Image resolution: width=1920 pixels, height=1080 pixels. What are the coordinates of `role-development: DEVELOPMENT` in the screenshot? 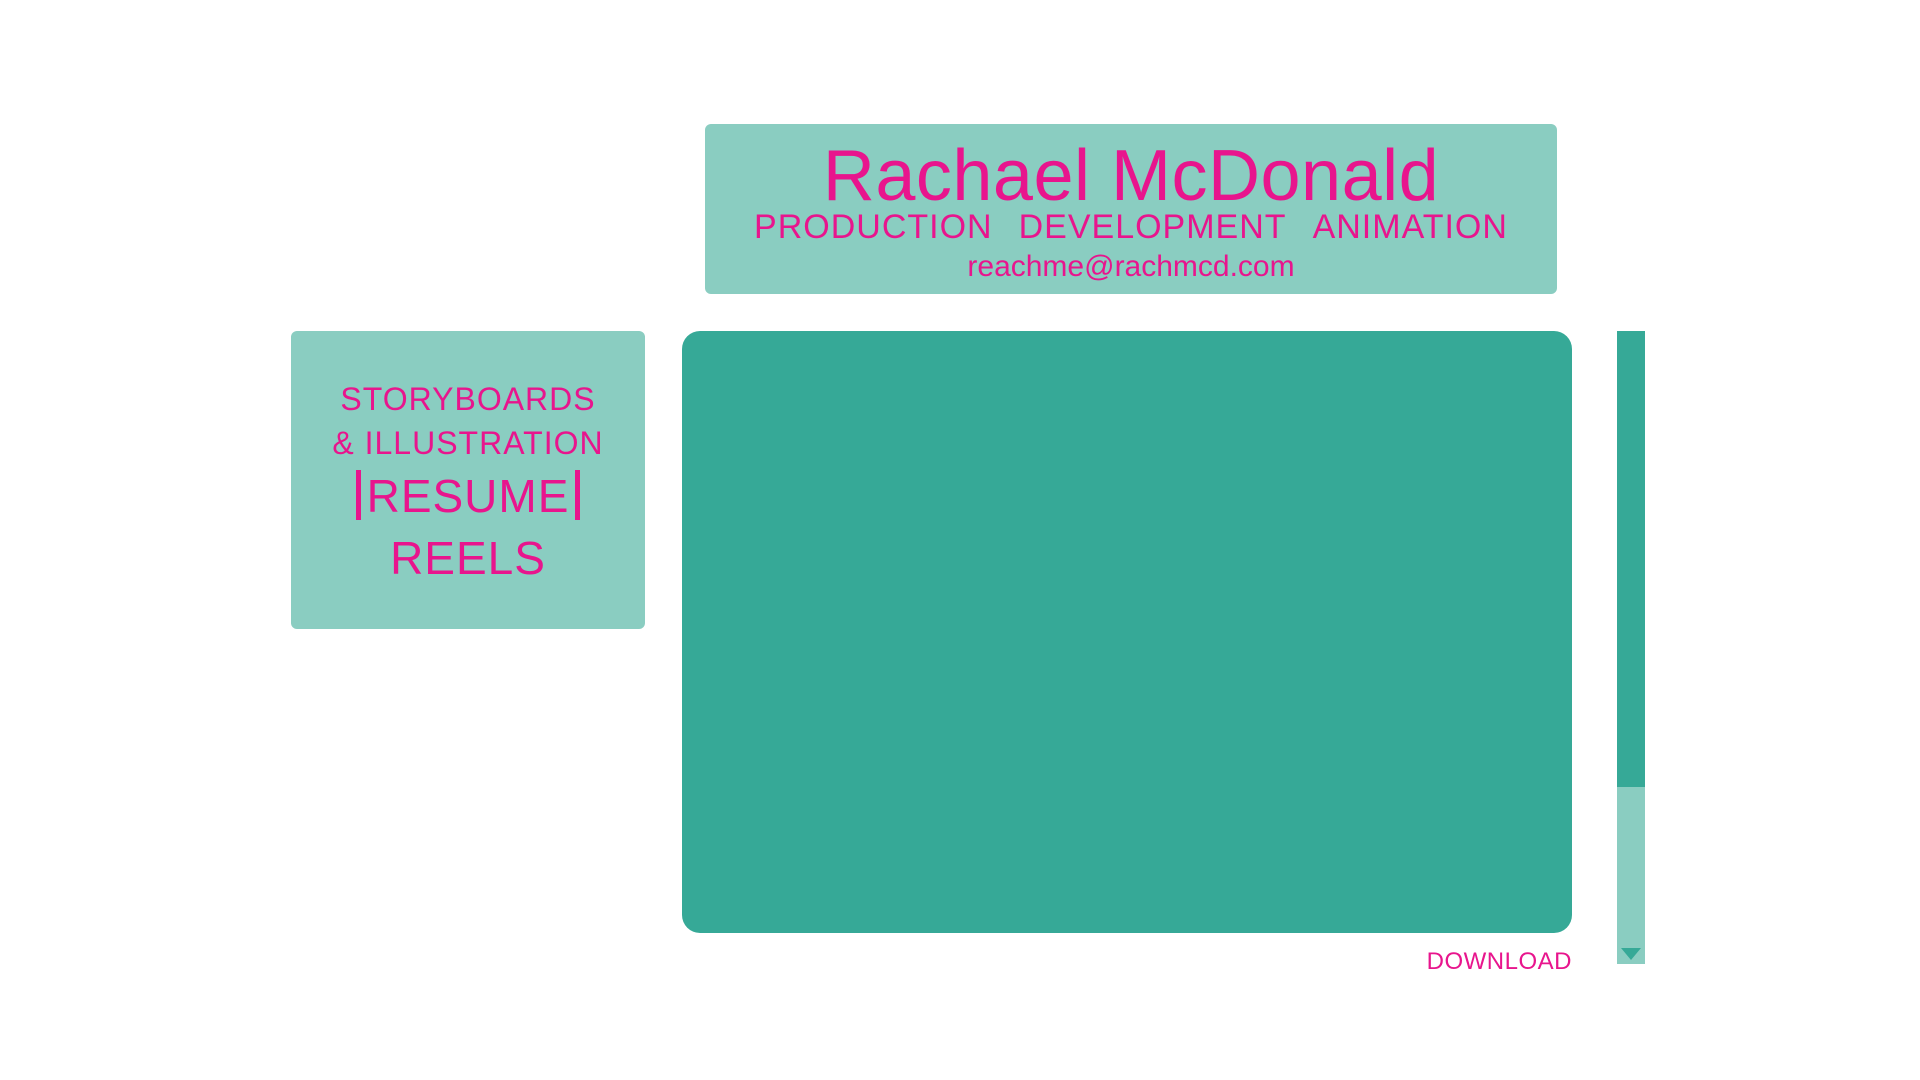 It's located at (1152, 227).